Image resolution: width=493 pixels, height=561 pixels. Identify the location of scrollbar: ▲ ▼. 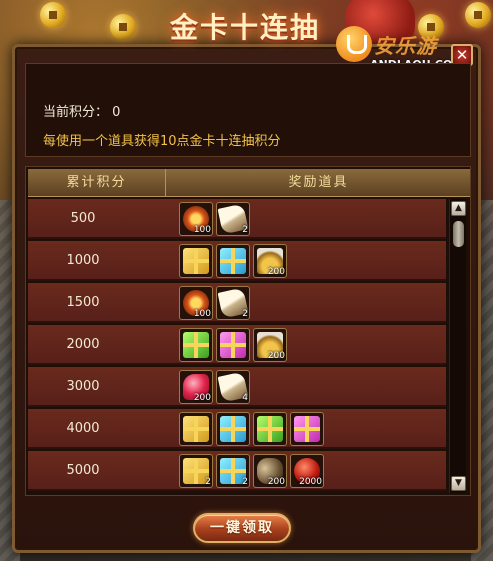
(457, 346).